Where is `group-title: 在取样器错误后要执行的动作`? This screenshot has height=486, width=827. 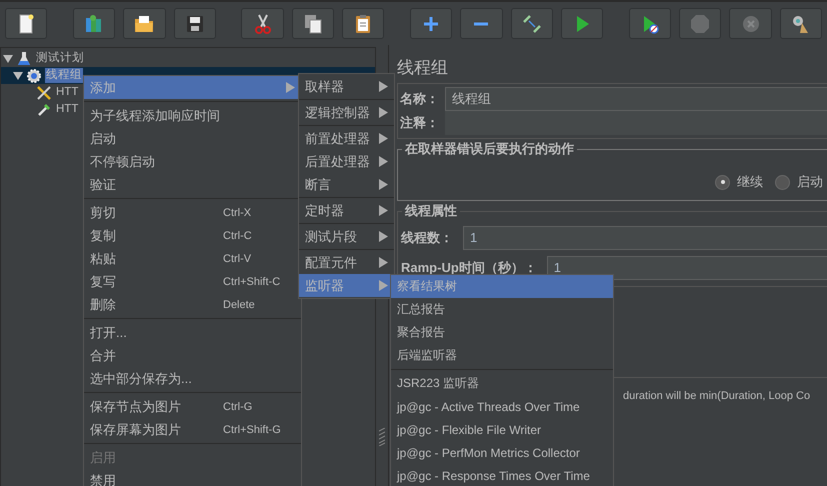 group-title: 在取样器错误后要执行的动作 is located at coordinates (489, 149).